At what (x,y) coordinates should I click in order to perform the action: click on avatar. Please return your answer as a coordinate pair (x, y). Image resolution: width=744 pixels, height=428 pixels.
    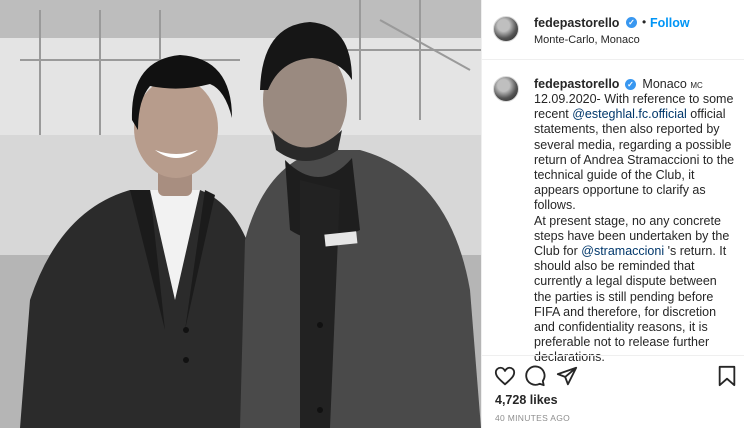
    Looking at the image, I should click on (506, 29).